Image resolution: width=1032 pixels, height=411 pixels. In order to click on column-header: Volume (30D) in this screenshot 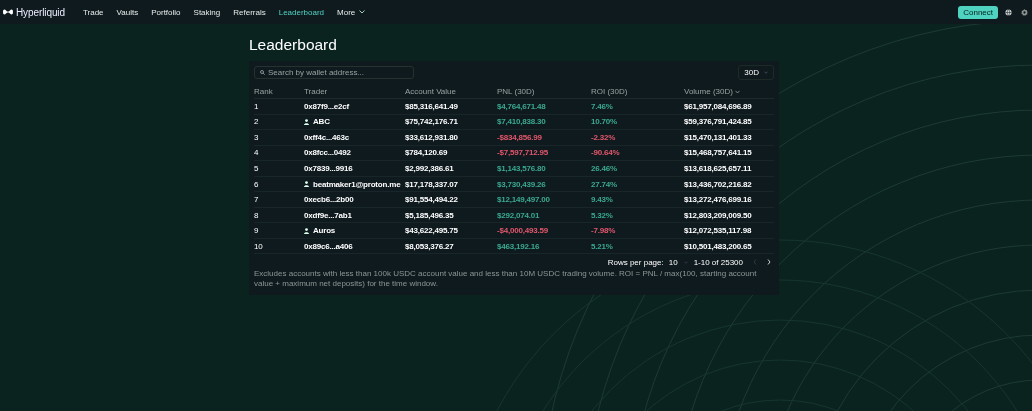, I will do `click(729, 91)`.